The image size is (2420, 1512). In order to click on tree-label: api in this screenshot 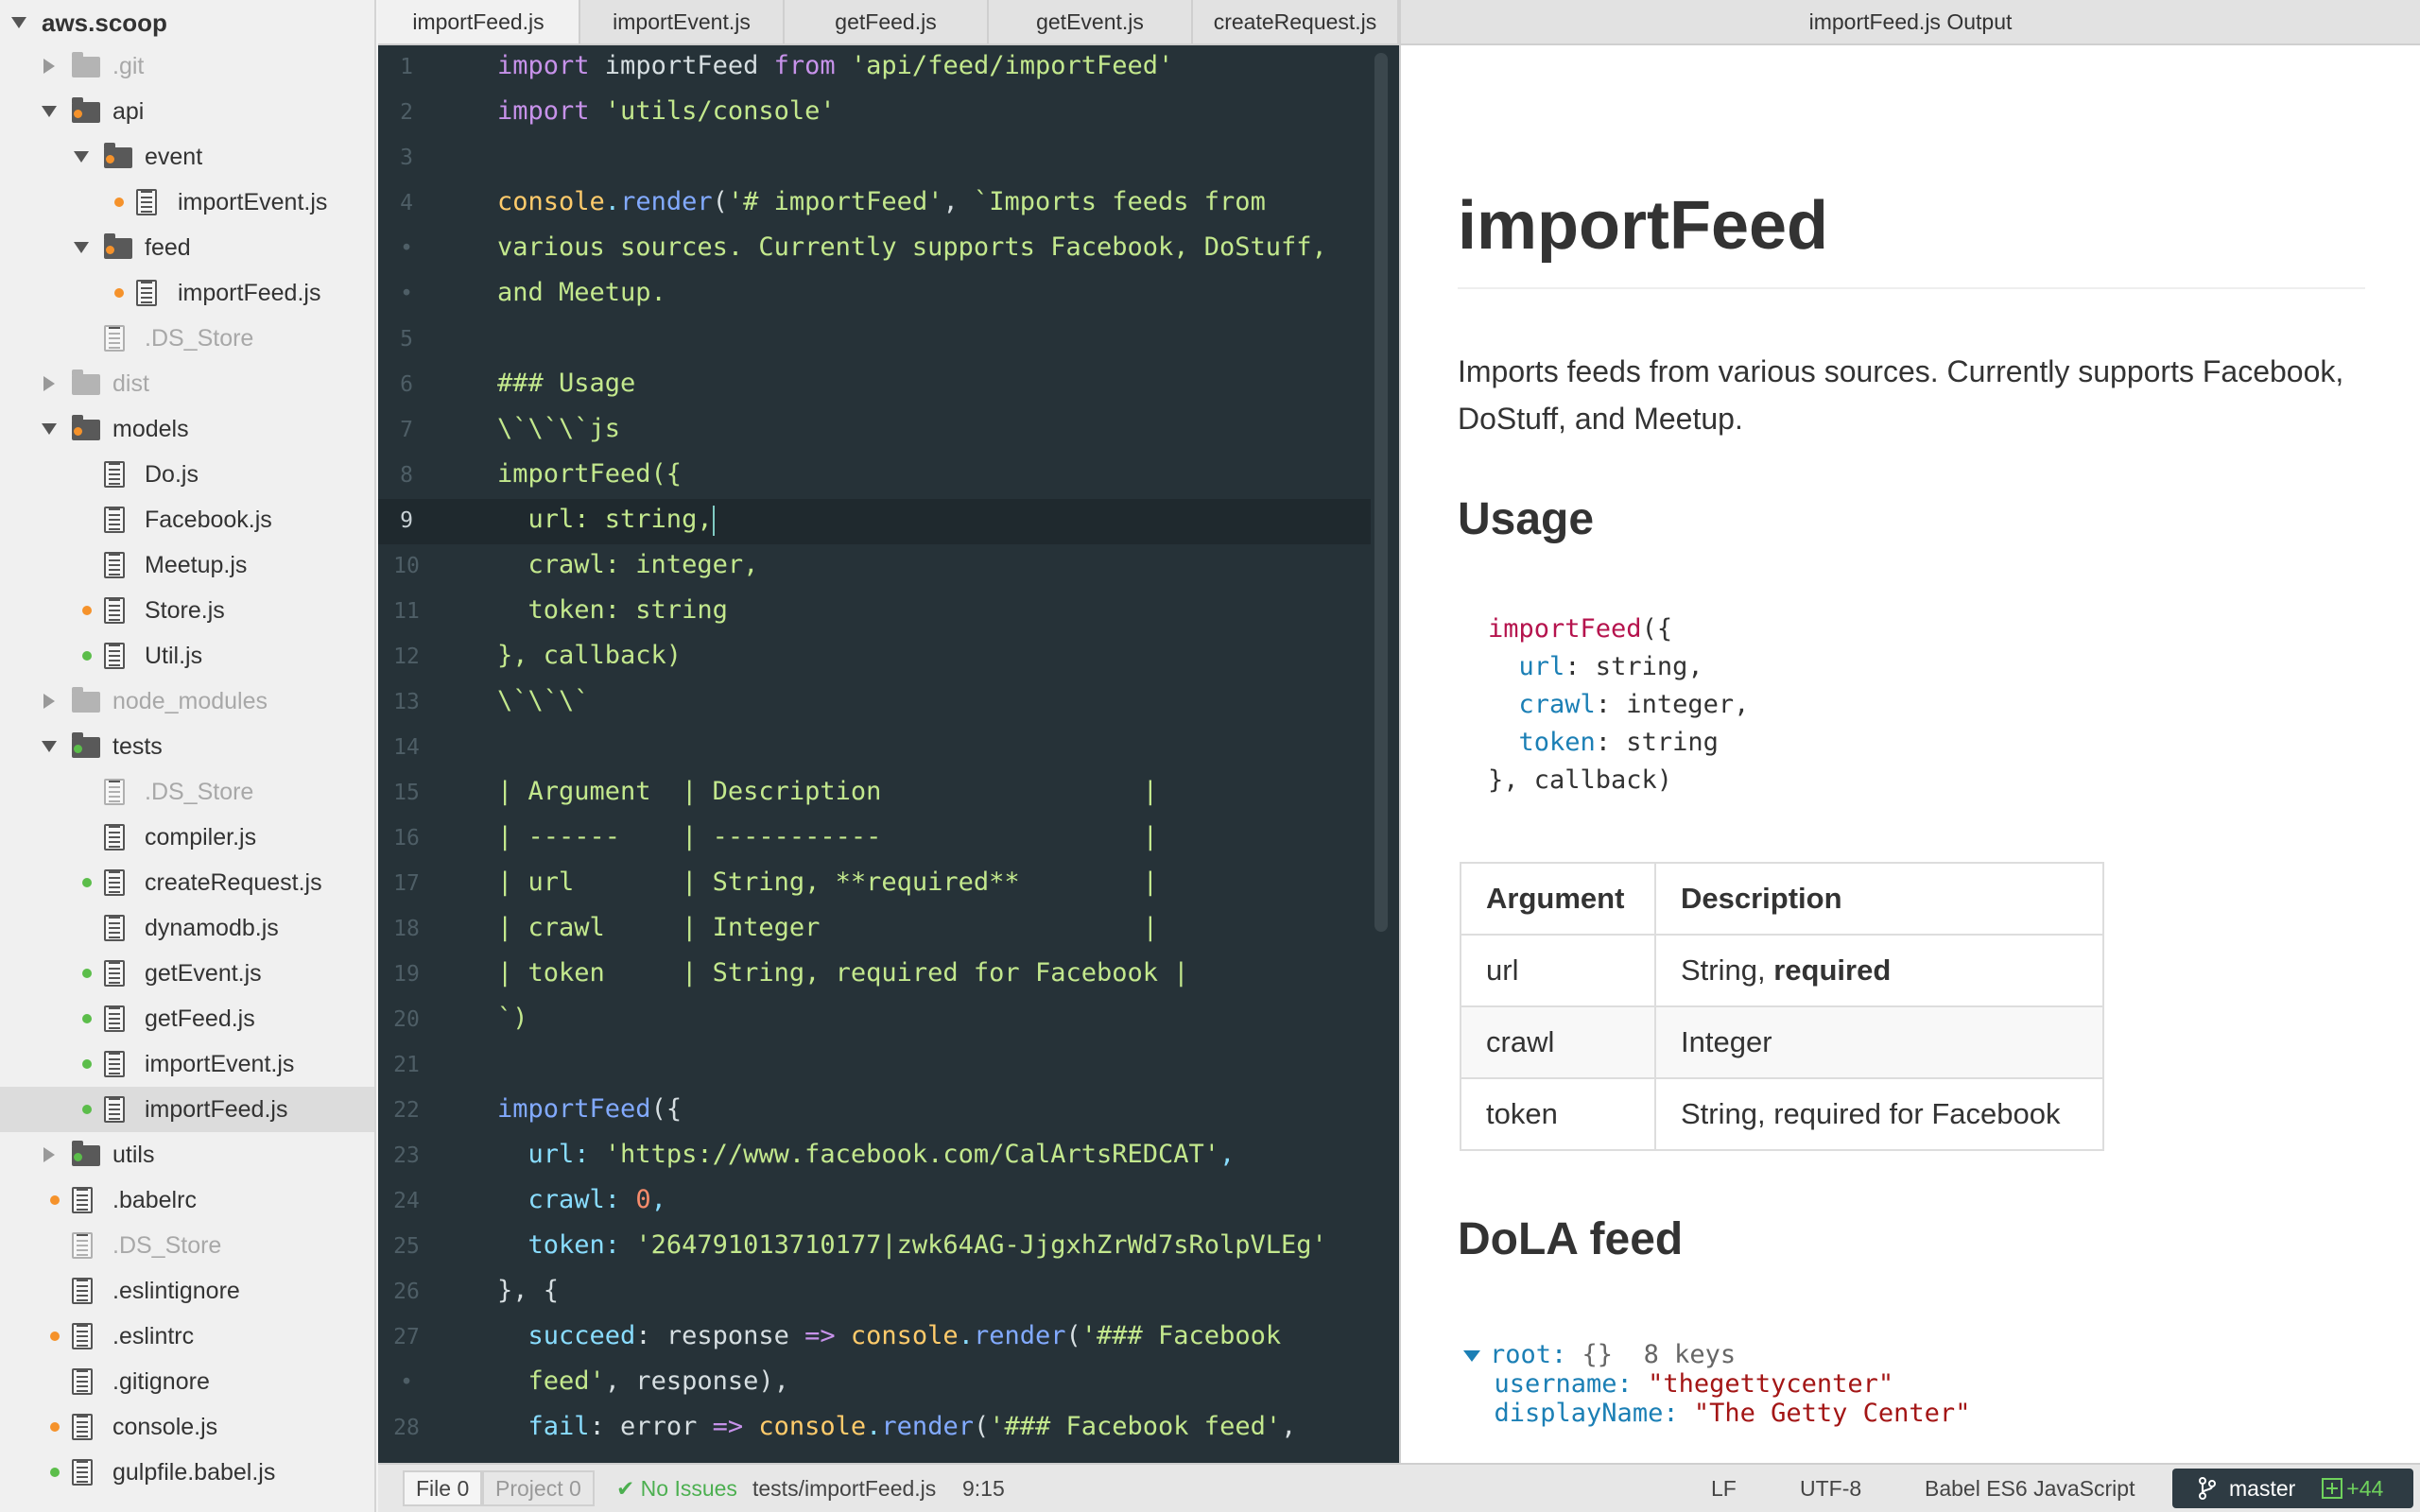, I will do `click(129, 111)`.